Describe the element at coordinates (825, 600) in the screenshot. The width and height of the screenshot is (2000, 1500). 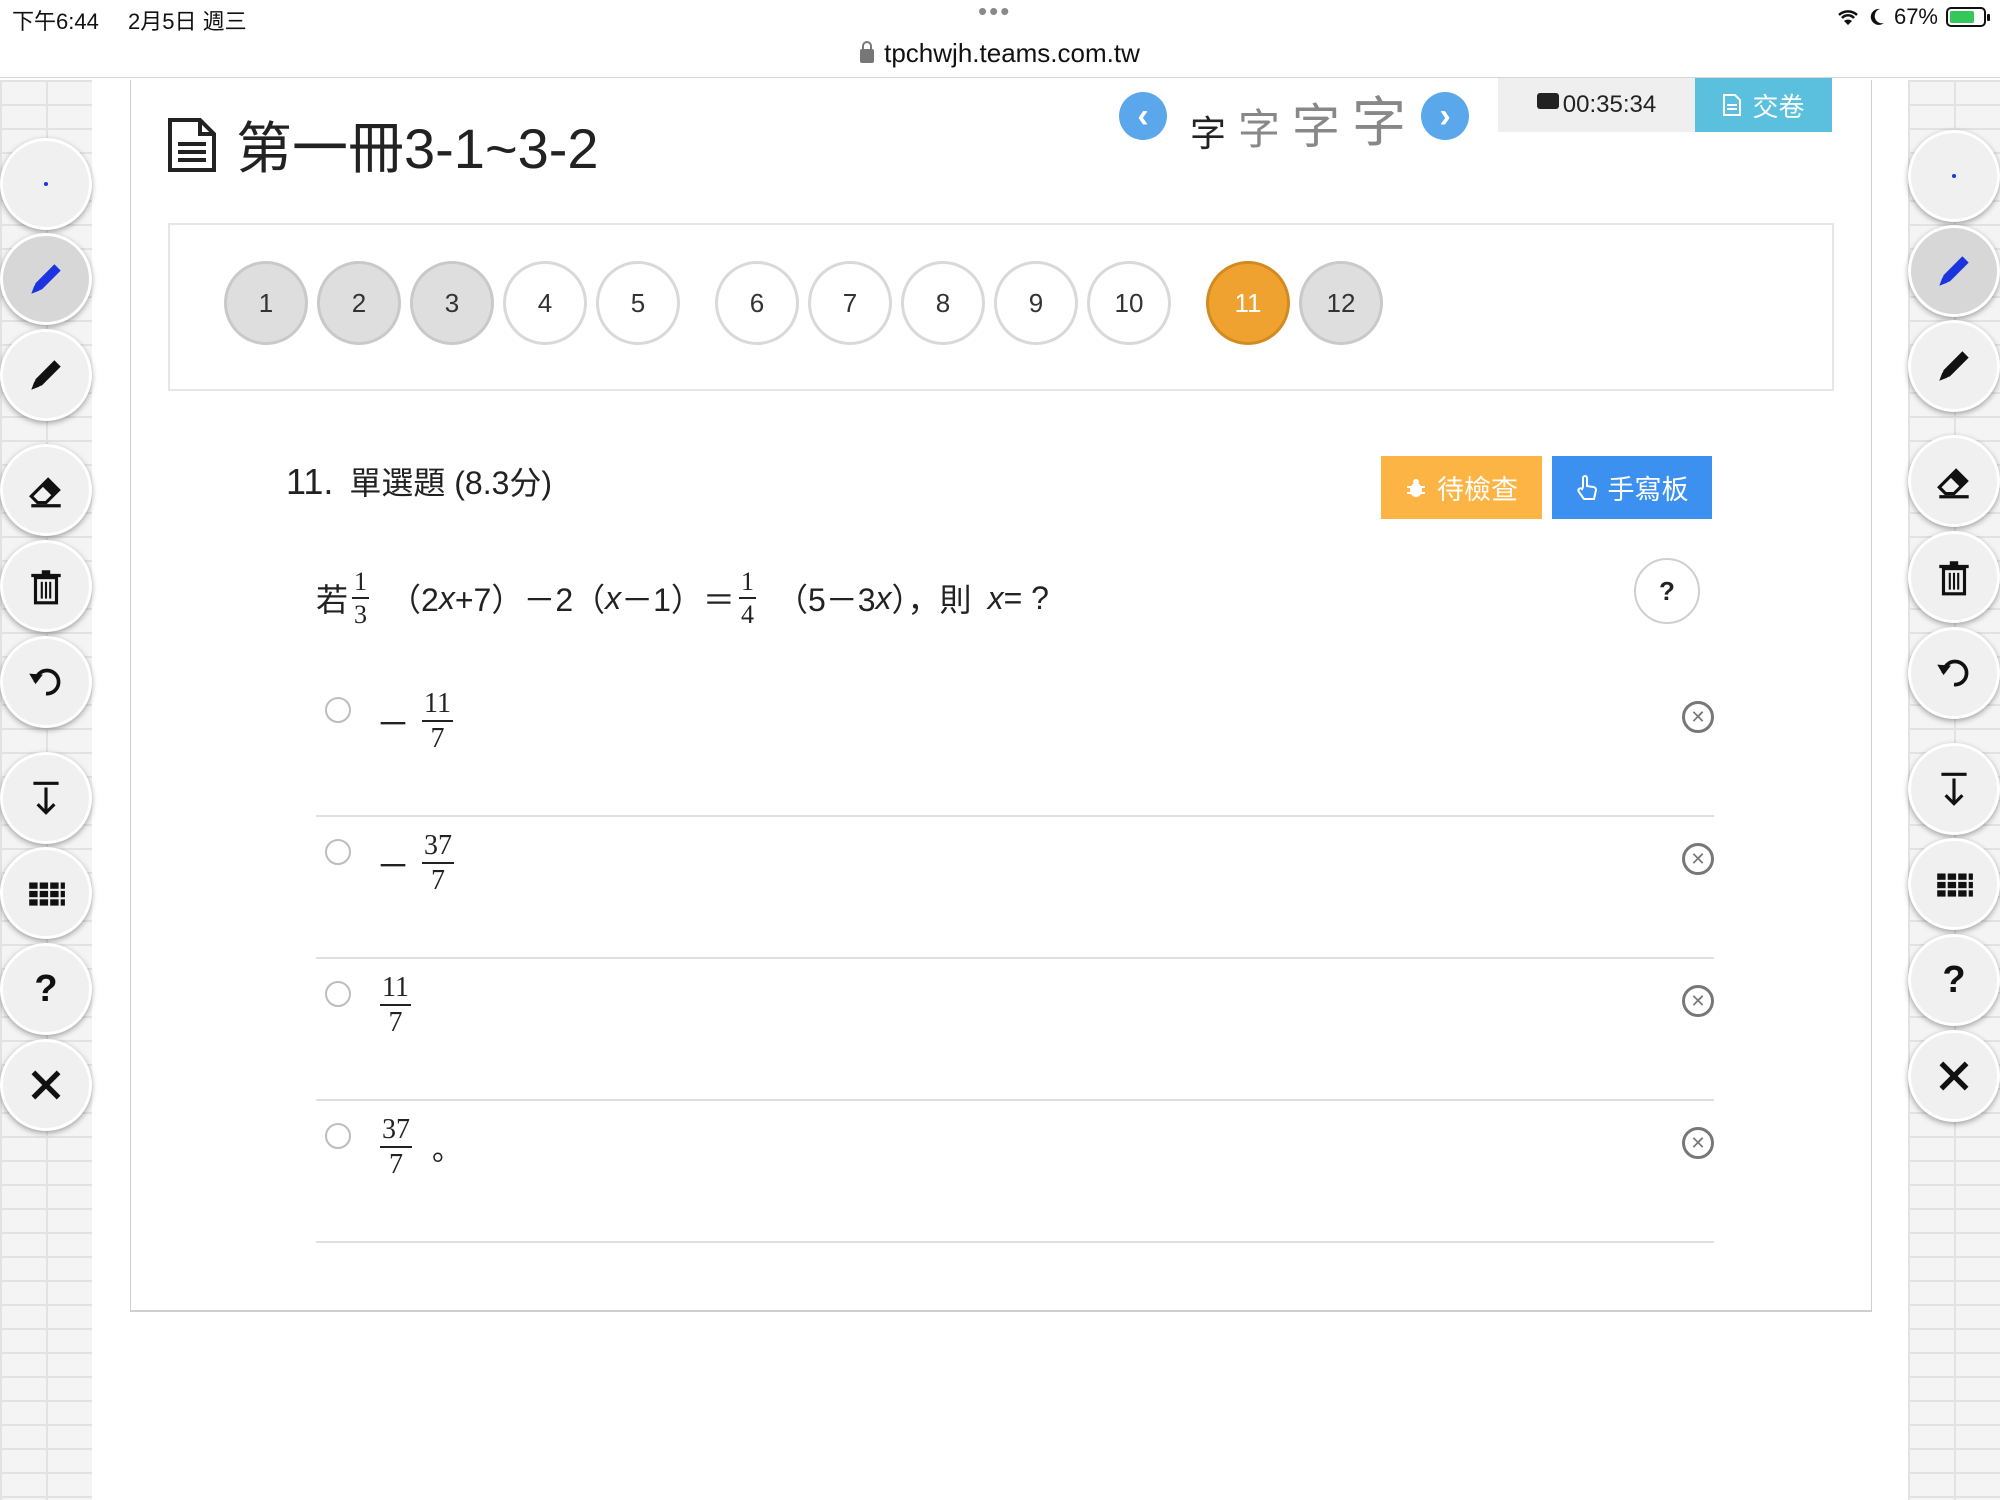
I see `stem-text: （5－3` at that location.